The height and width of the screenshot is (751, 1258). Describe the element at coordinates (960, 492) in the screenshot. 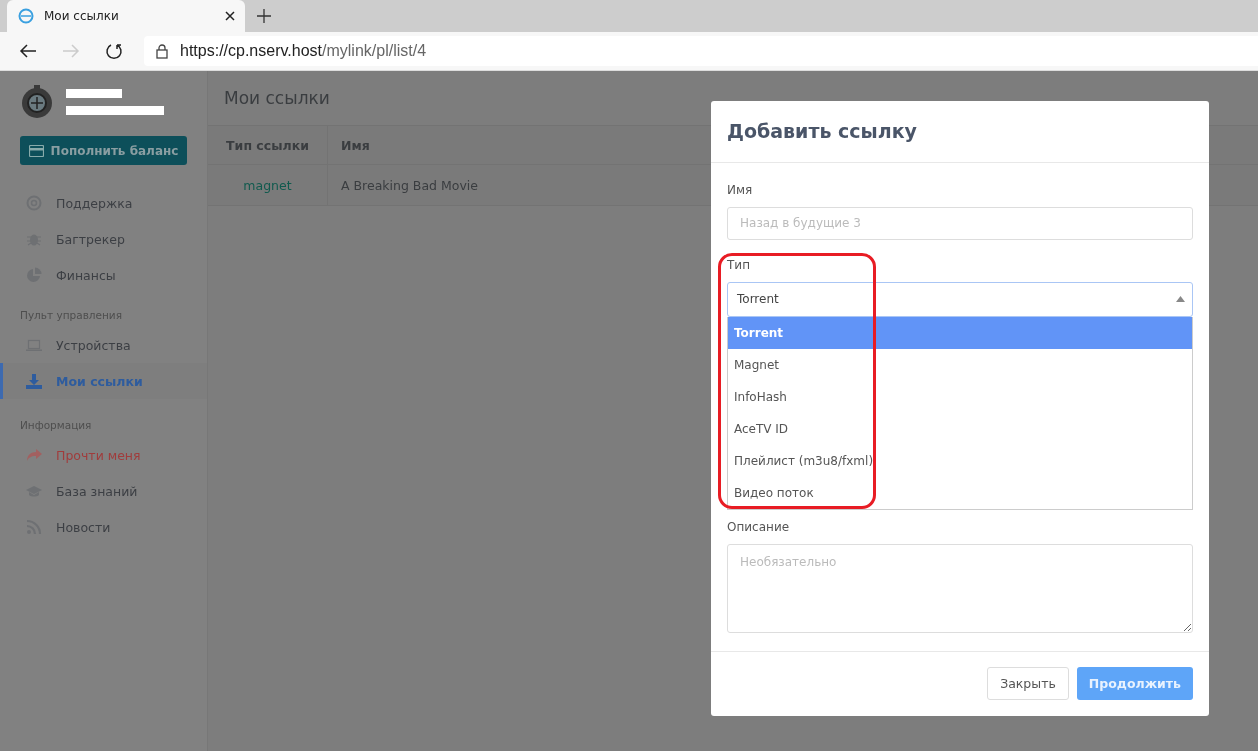

I see `dropdown-option: Видео поток` at that location.